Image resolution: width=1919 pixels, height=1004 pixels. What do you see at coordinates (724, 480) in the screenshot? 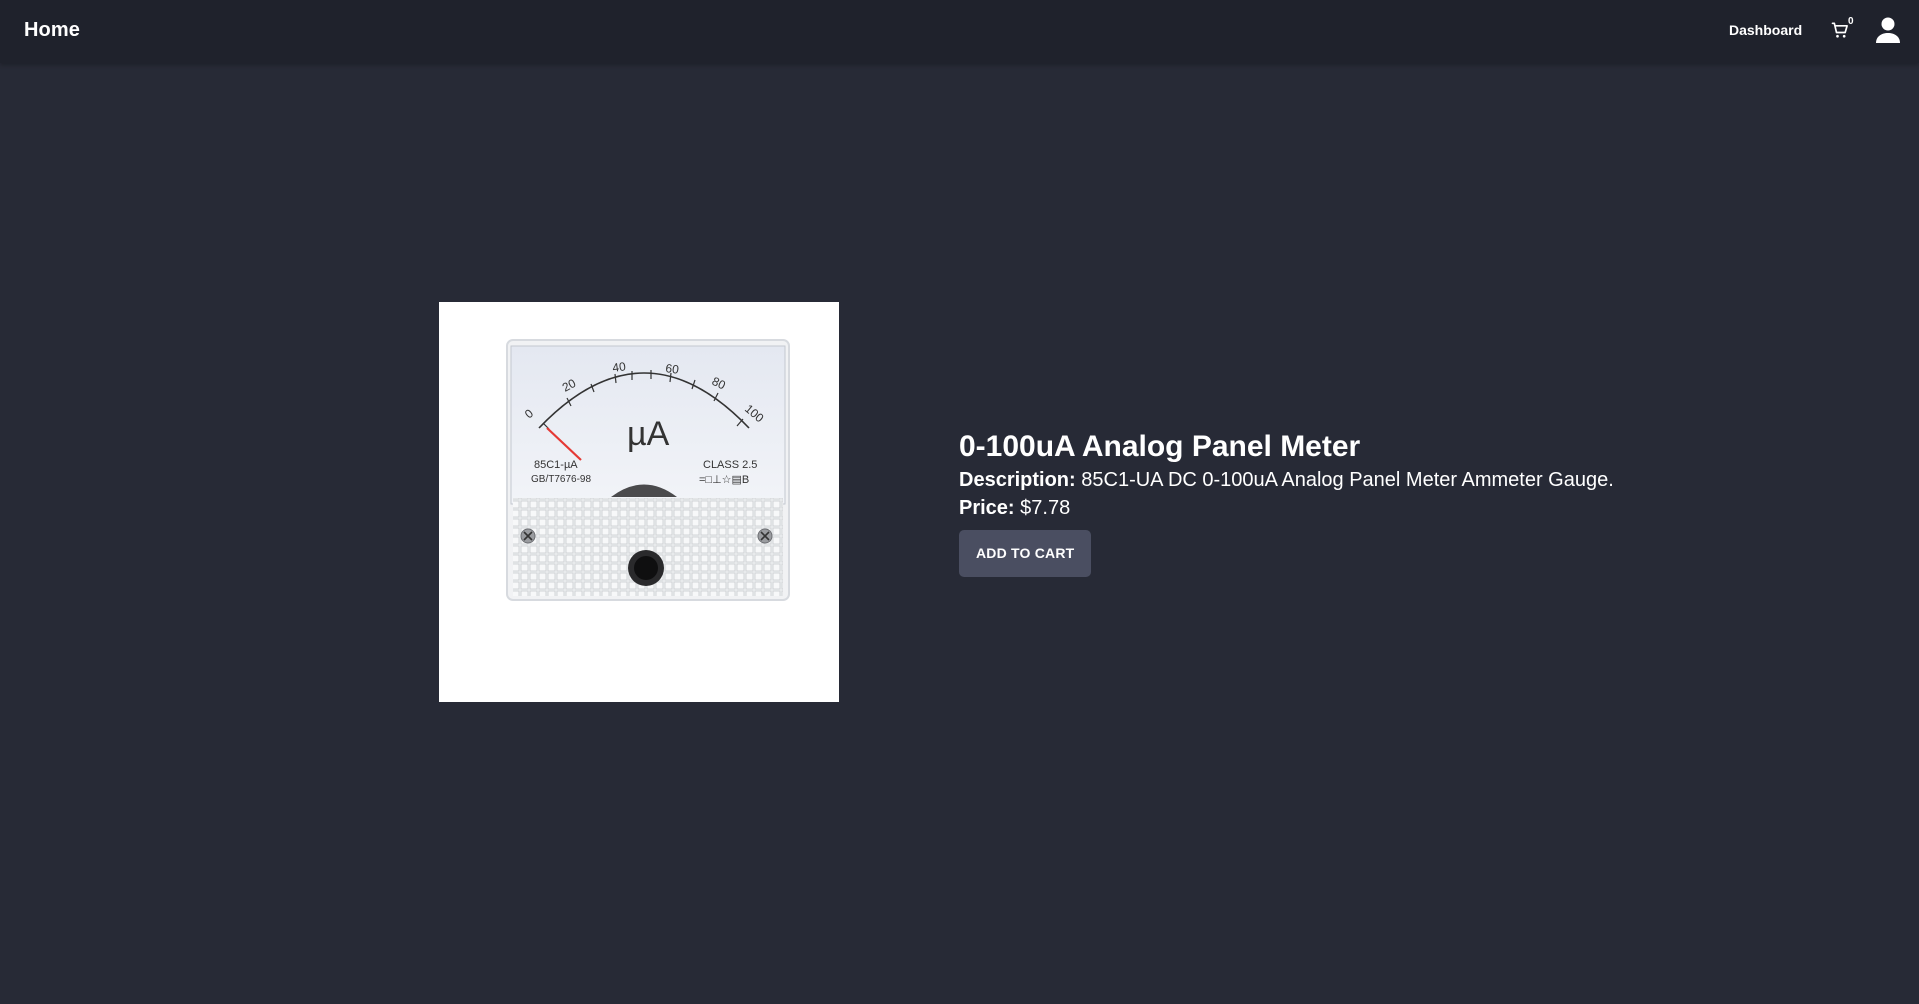
I see `meter-symbols-text: =□⊥☆▤B` at bounding box center [724, 480].